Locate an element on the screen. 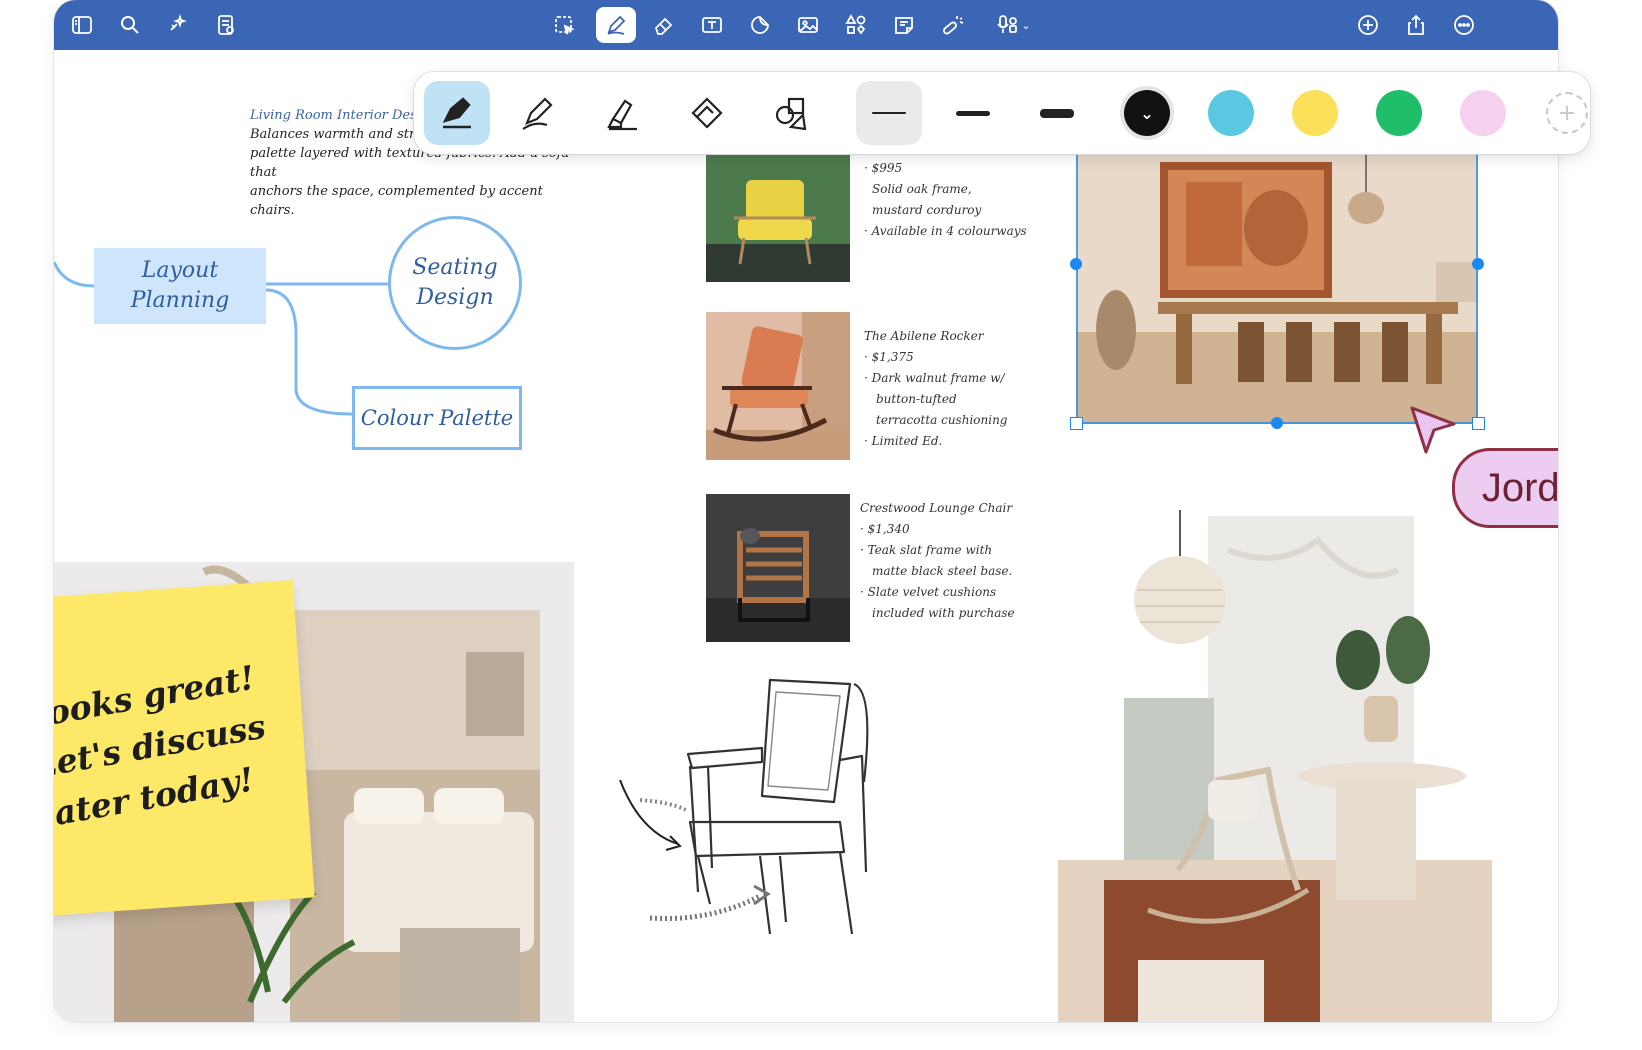 The image size is (1642, 1050). product-detail: mustard corduroy is located at coordinates (927, 210).